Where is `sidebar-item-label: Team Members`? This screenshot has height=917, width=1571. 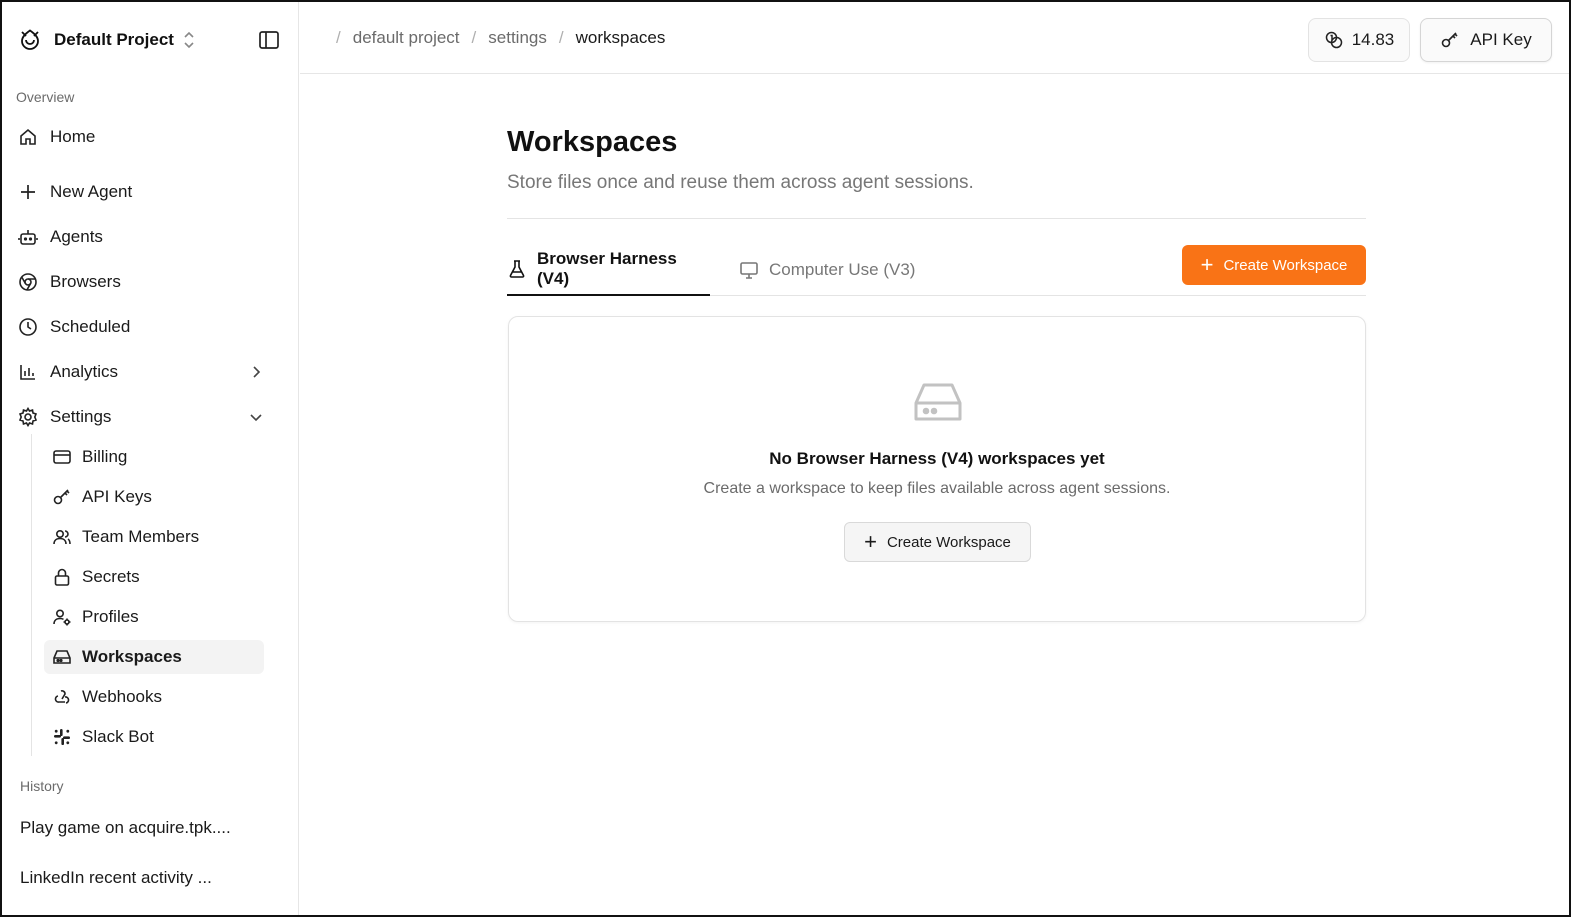
sidebar-item-label: Team Members is located at coordinates (141, 536).